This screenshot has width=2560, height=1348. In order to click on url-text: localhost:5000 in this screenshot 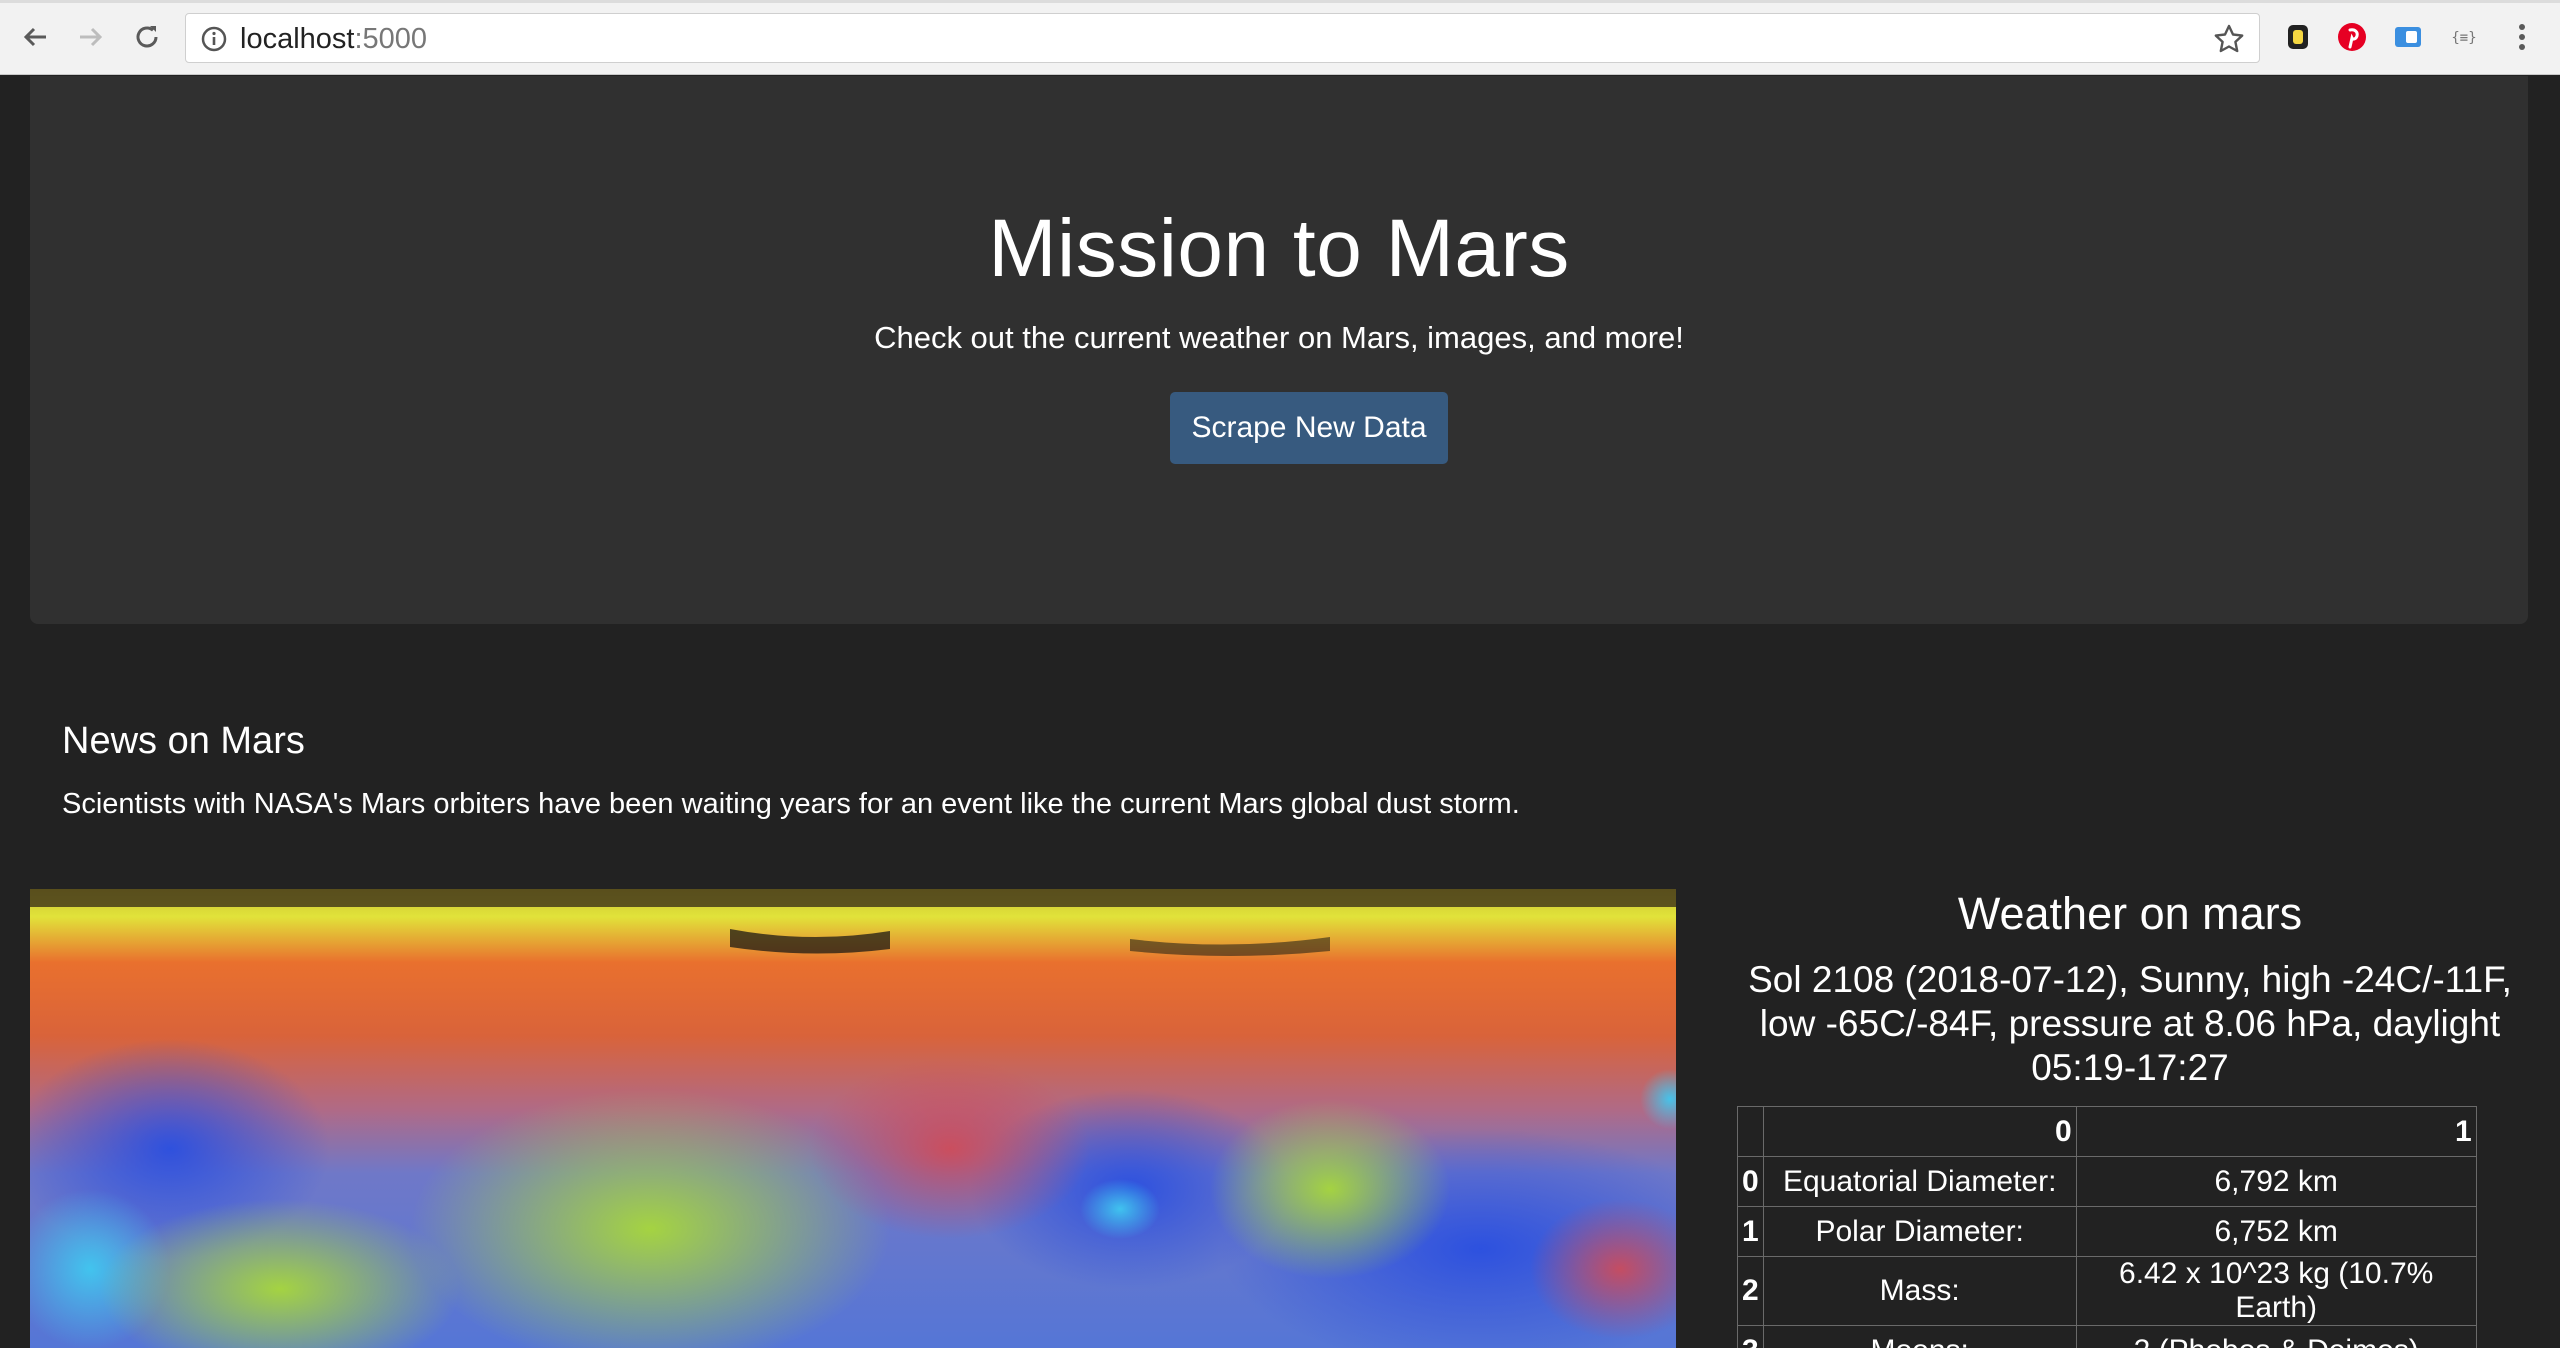, I will do `click(333, 39)`.